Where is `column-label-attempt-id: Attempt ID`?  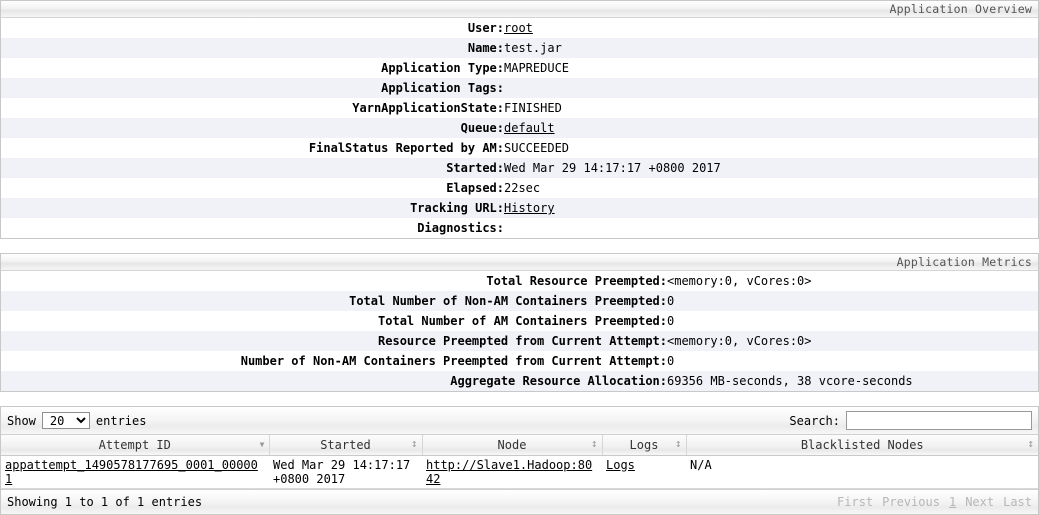 column-label-attempt-id: Attempt ID is located at coordinates (134, 444).